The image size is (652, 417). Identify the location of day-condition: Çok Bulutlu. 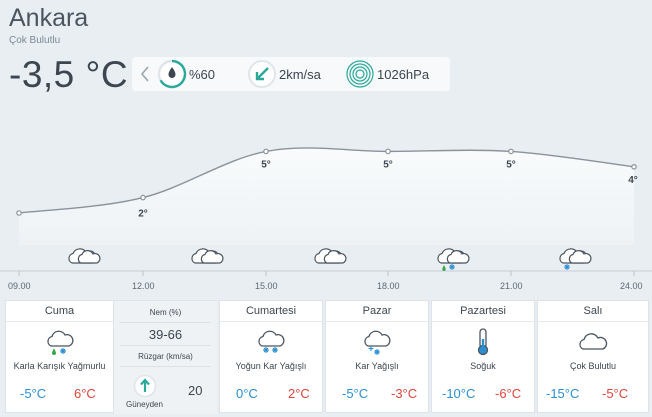
(593, 366).